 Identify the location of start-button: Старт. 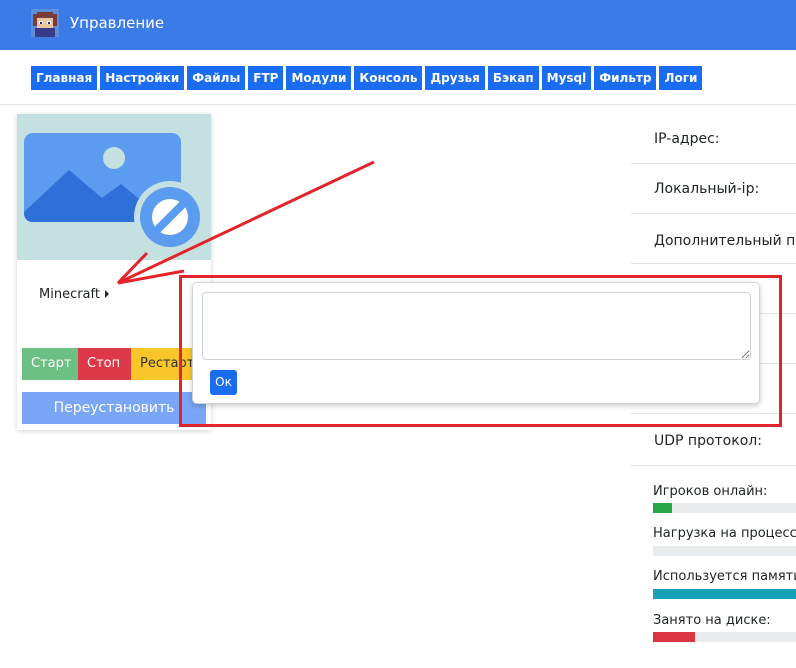
(50, 364).